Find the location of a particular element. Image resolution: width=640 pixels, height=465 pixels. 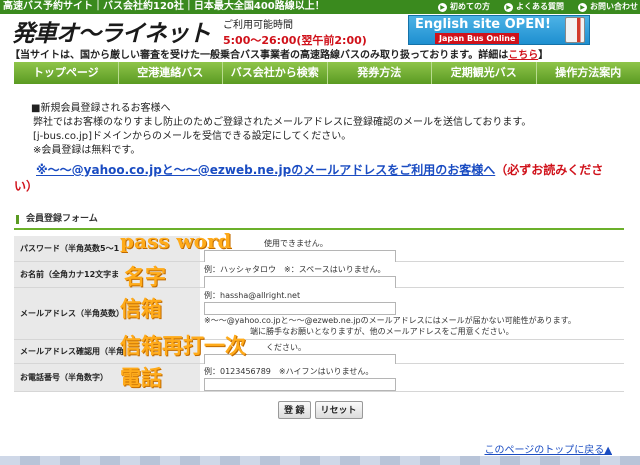

form-section-title: 会員登録フォーム is located at coordinates (319, 219).